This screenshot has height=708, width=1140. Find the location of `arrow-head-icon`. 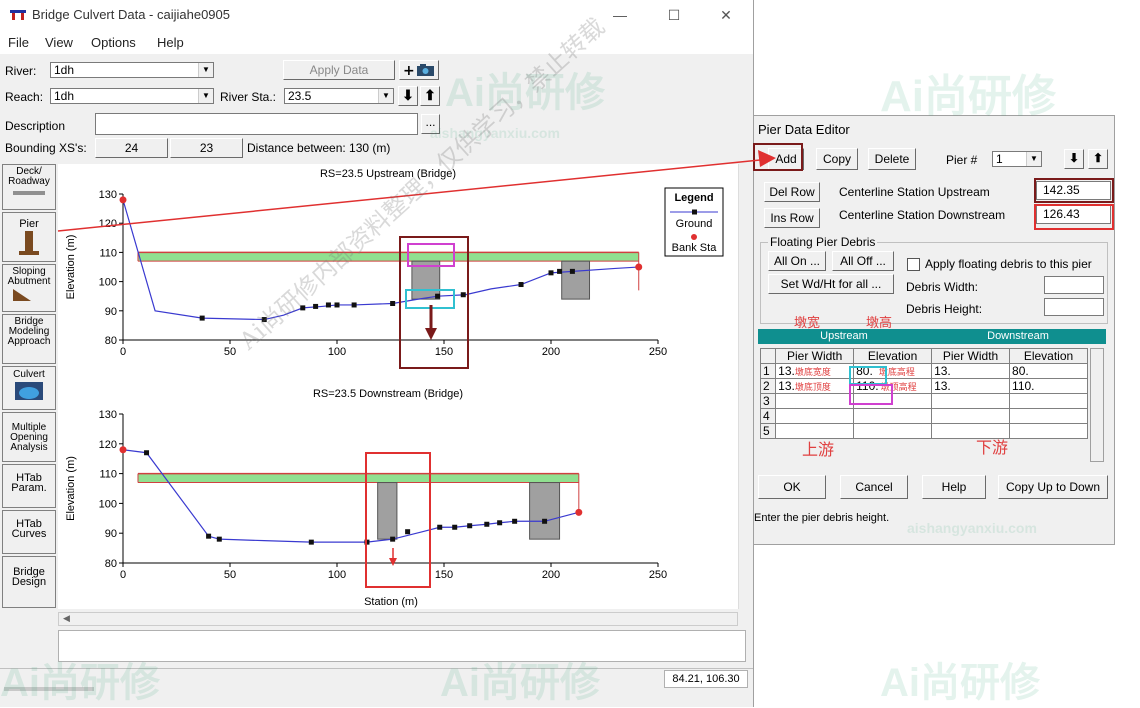

arrow-head-icon is located at coordinates (767, 158).